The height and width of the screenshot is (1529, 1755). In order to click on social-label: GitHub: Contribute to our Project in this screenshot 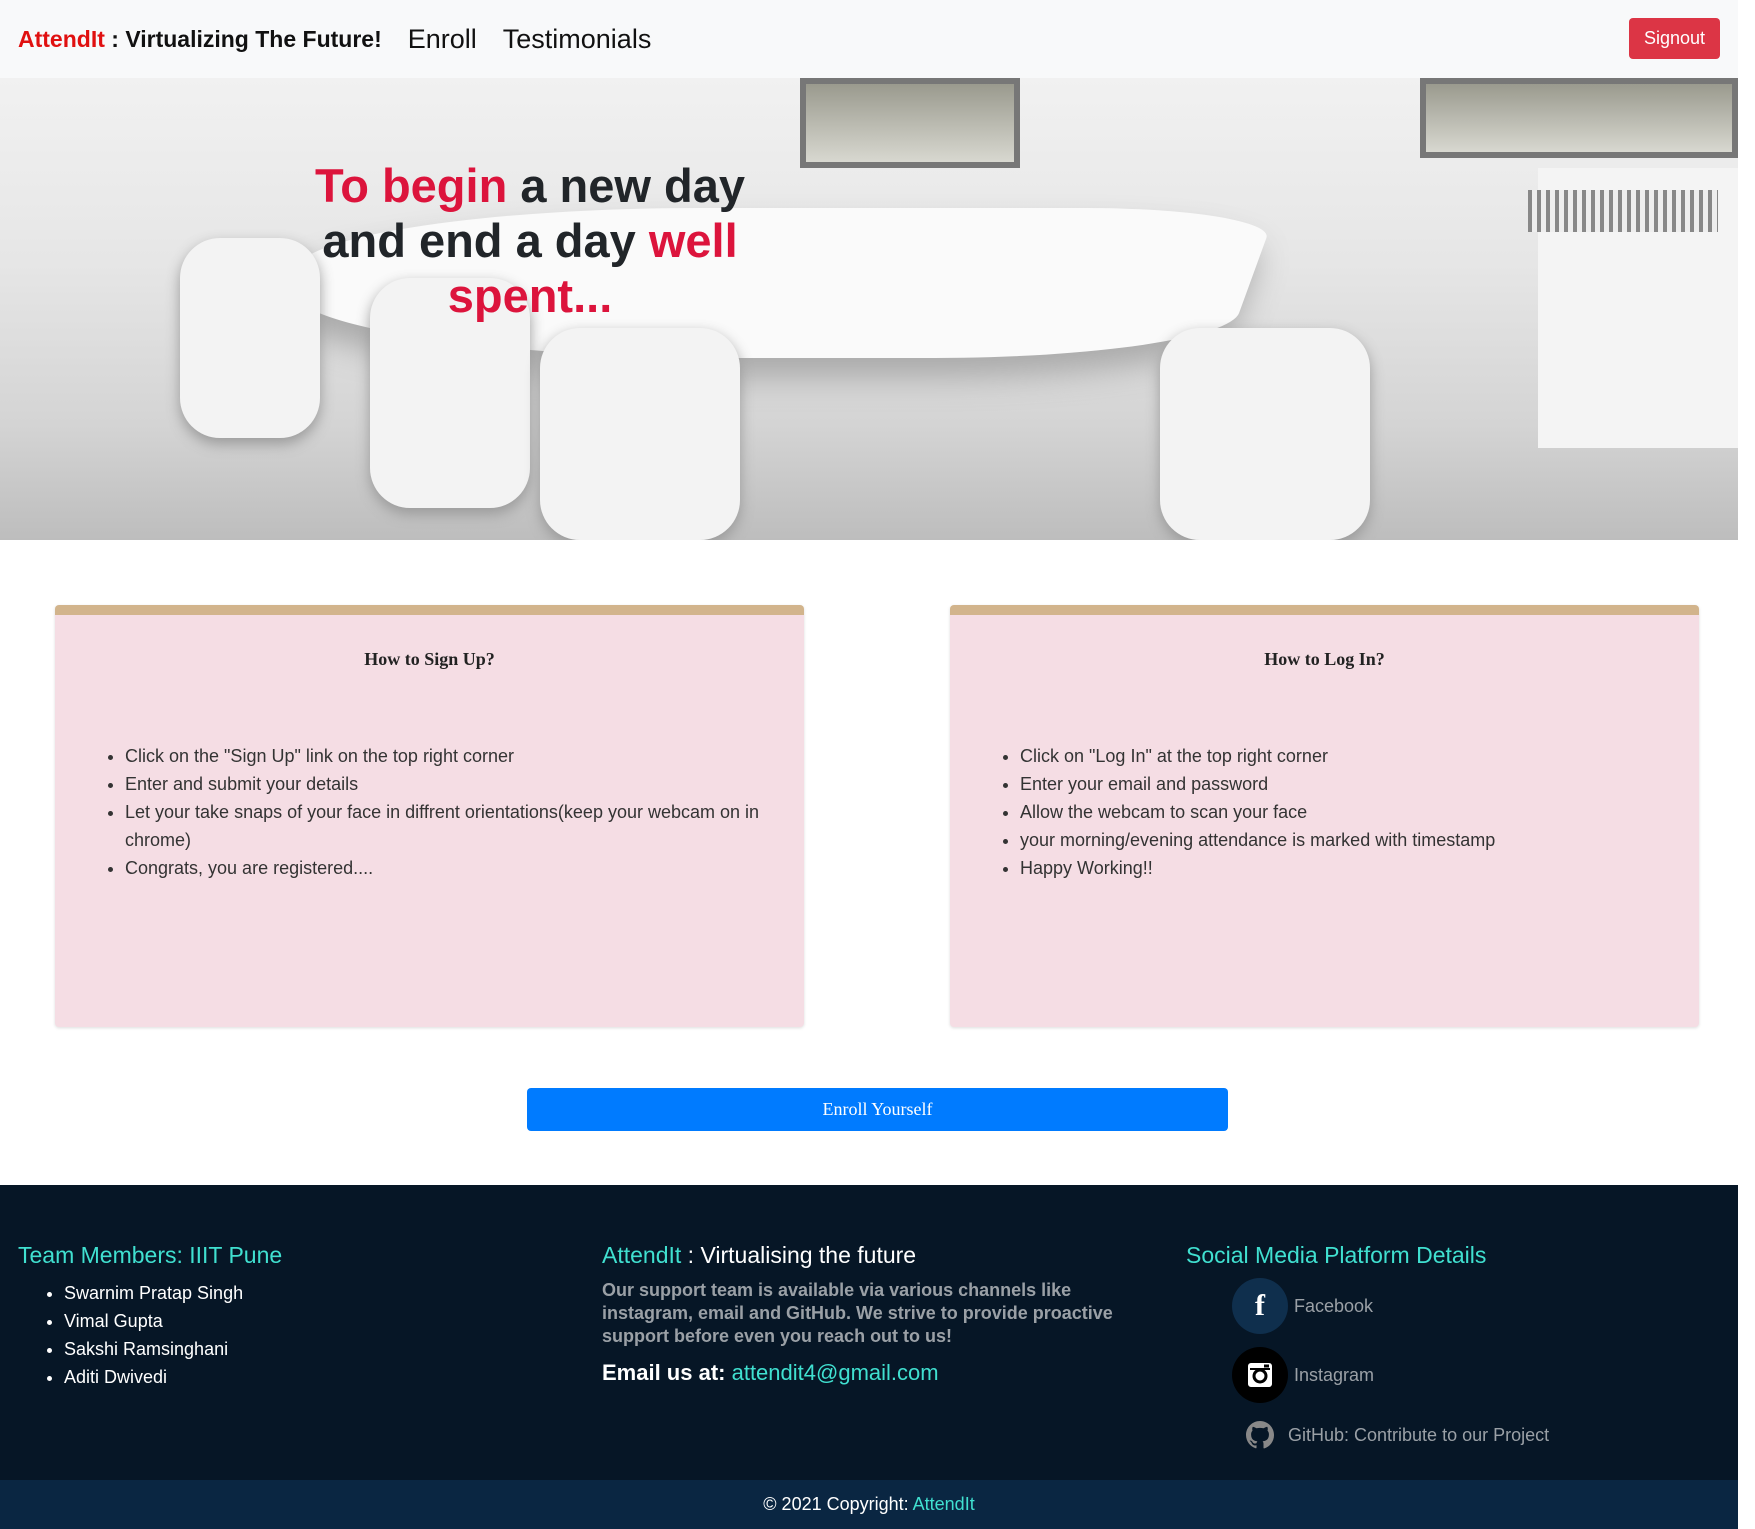, I will do `click(1419, 1434)`.